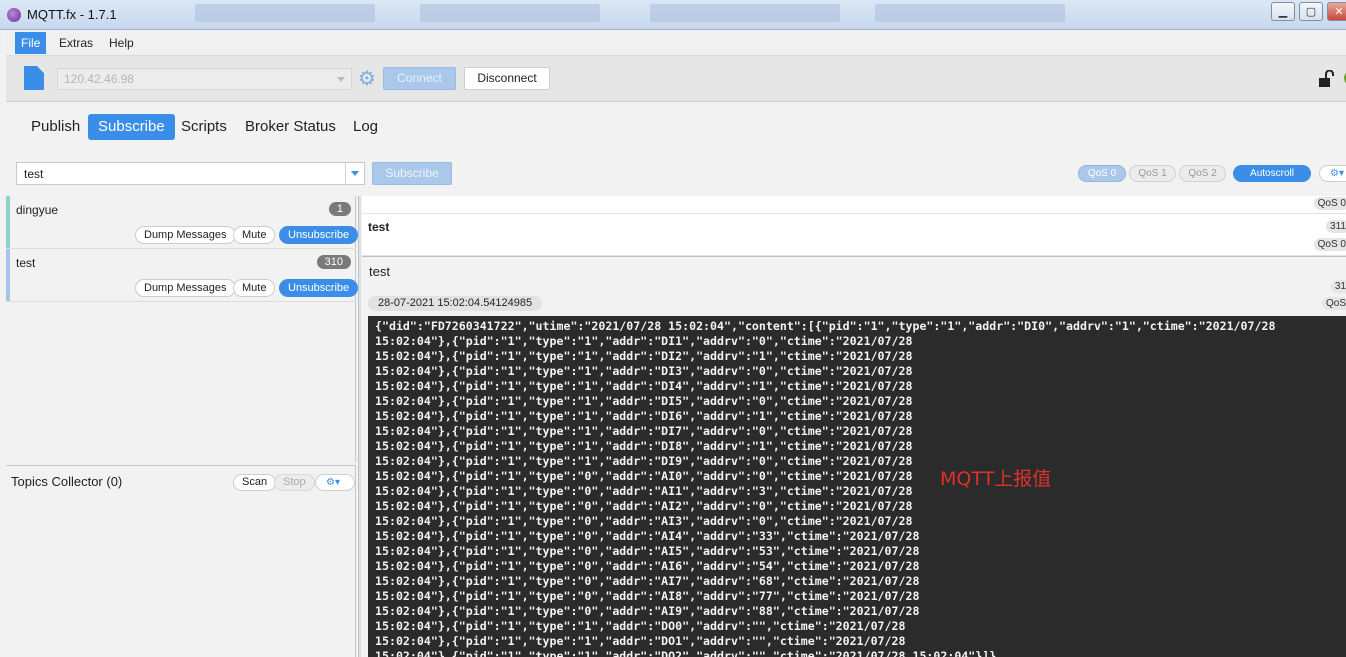 This screenshot has width=1346, height=657. Describe the element at coordinates (1283, 11) in the screenshot. I see `minimize-icon: ▁` at that location.